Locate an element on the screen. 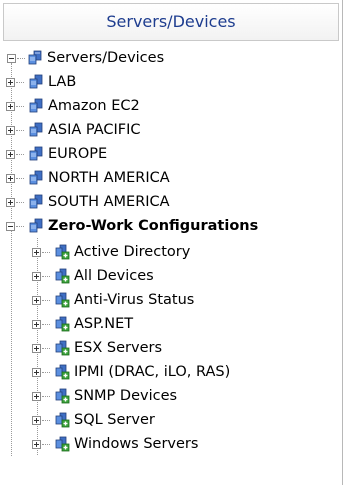 This screenshot has height=485, width=351. tree-config-esx-servers: ESX Servers is located at coordinates (97, 348).